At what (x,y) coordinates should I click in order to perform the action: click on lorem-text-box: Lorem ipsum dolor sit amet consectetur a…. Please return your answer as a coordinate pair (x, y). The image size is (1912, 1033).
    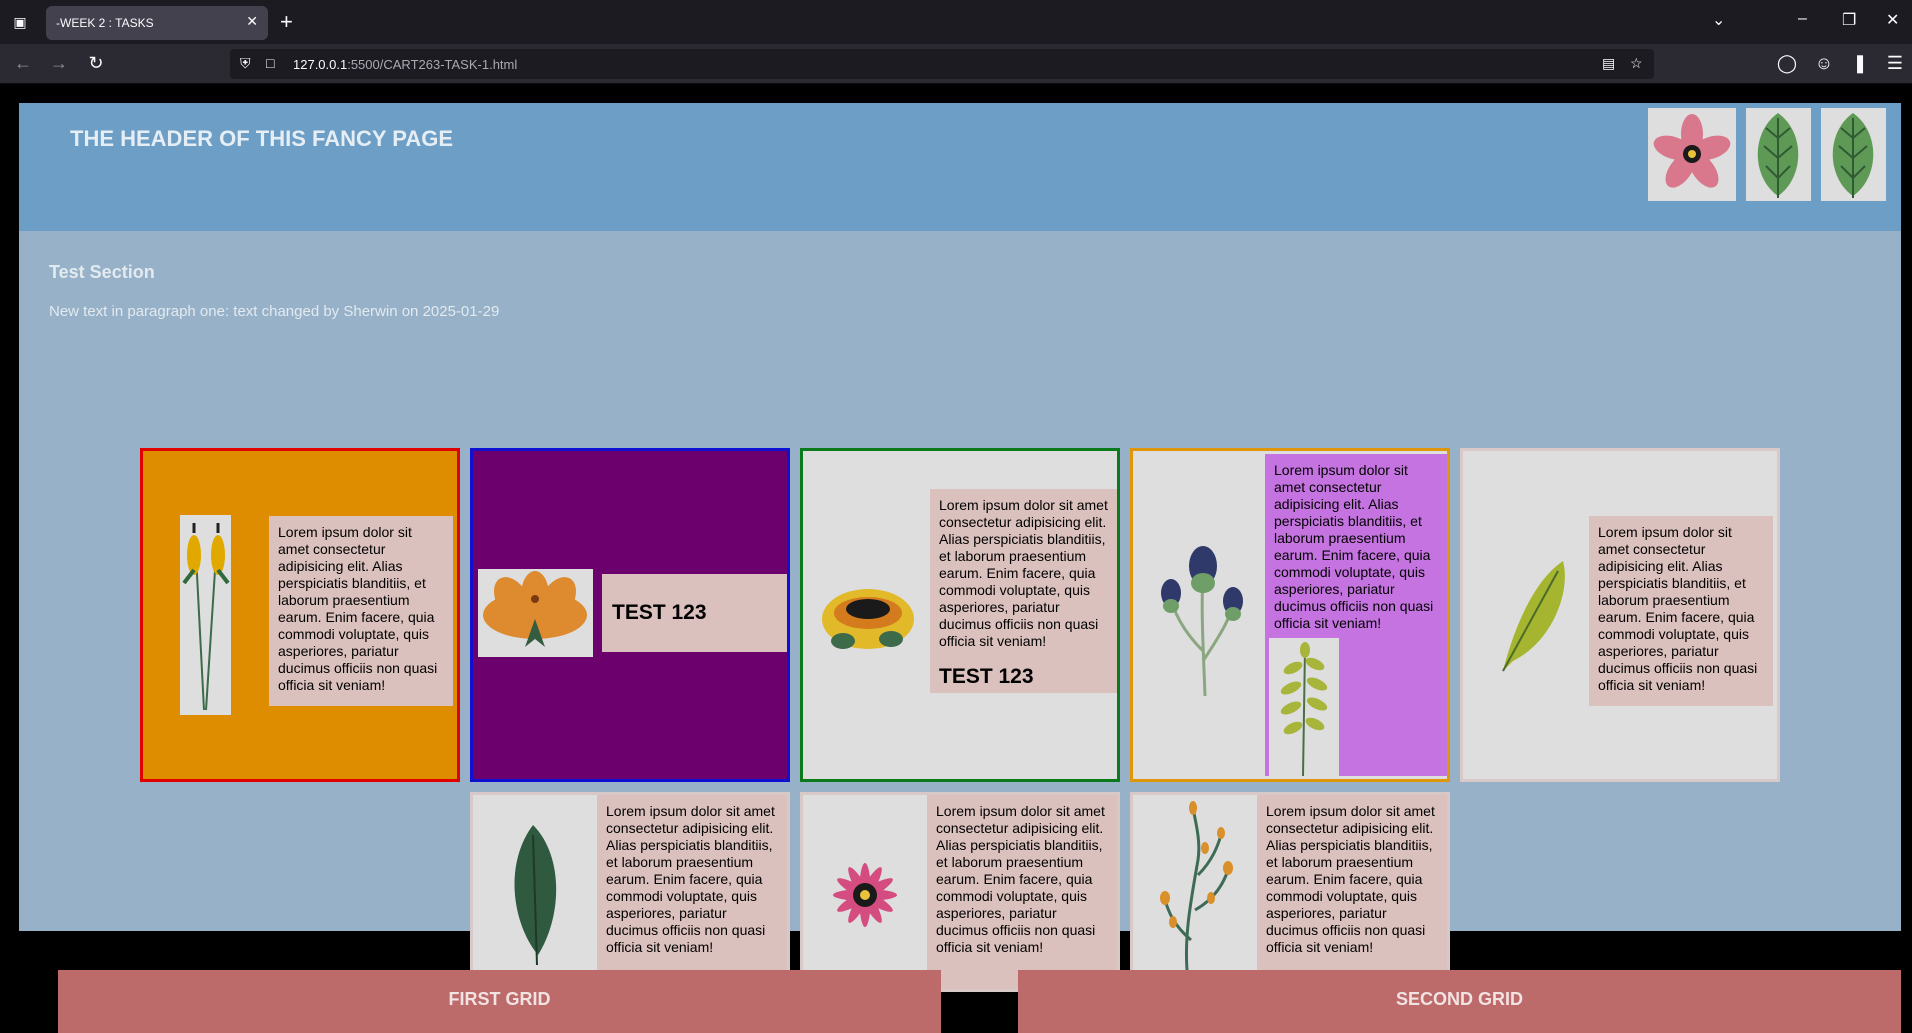
    Looking at the image, I should click on (1023, 591).